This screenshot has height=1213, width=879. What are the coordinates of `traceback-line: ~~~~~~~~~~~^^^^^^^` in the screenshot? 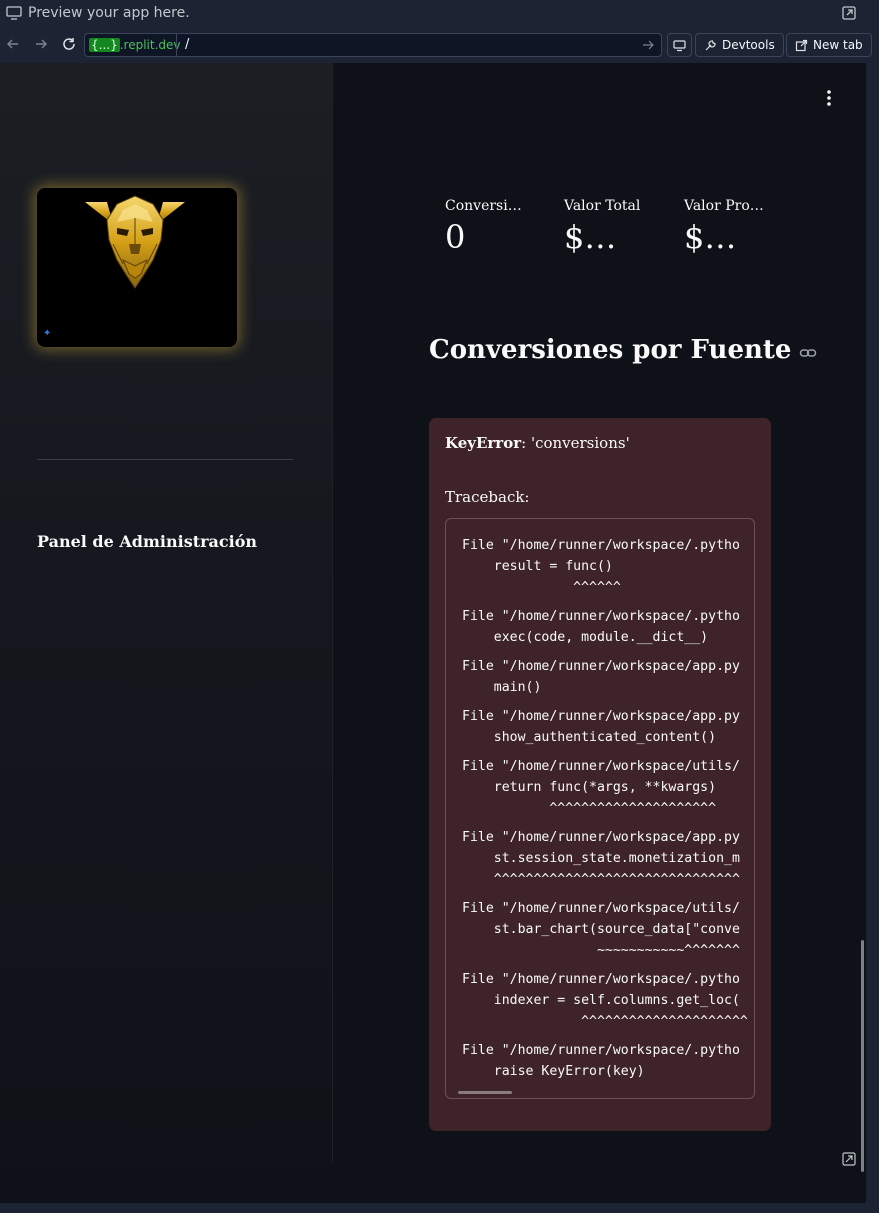 It's located at (601, 950).